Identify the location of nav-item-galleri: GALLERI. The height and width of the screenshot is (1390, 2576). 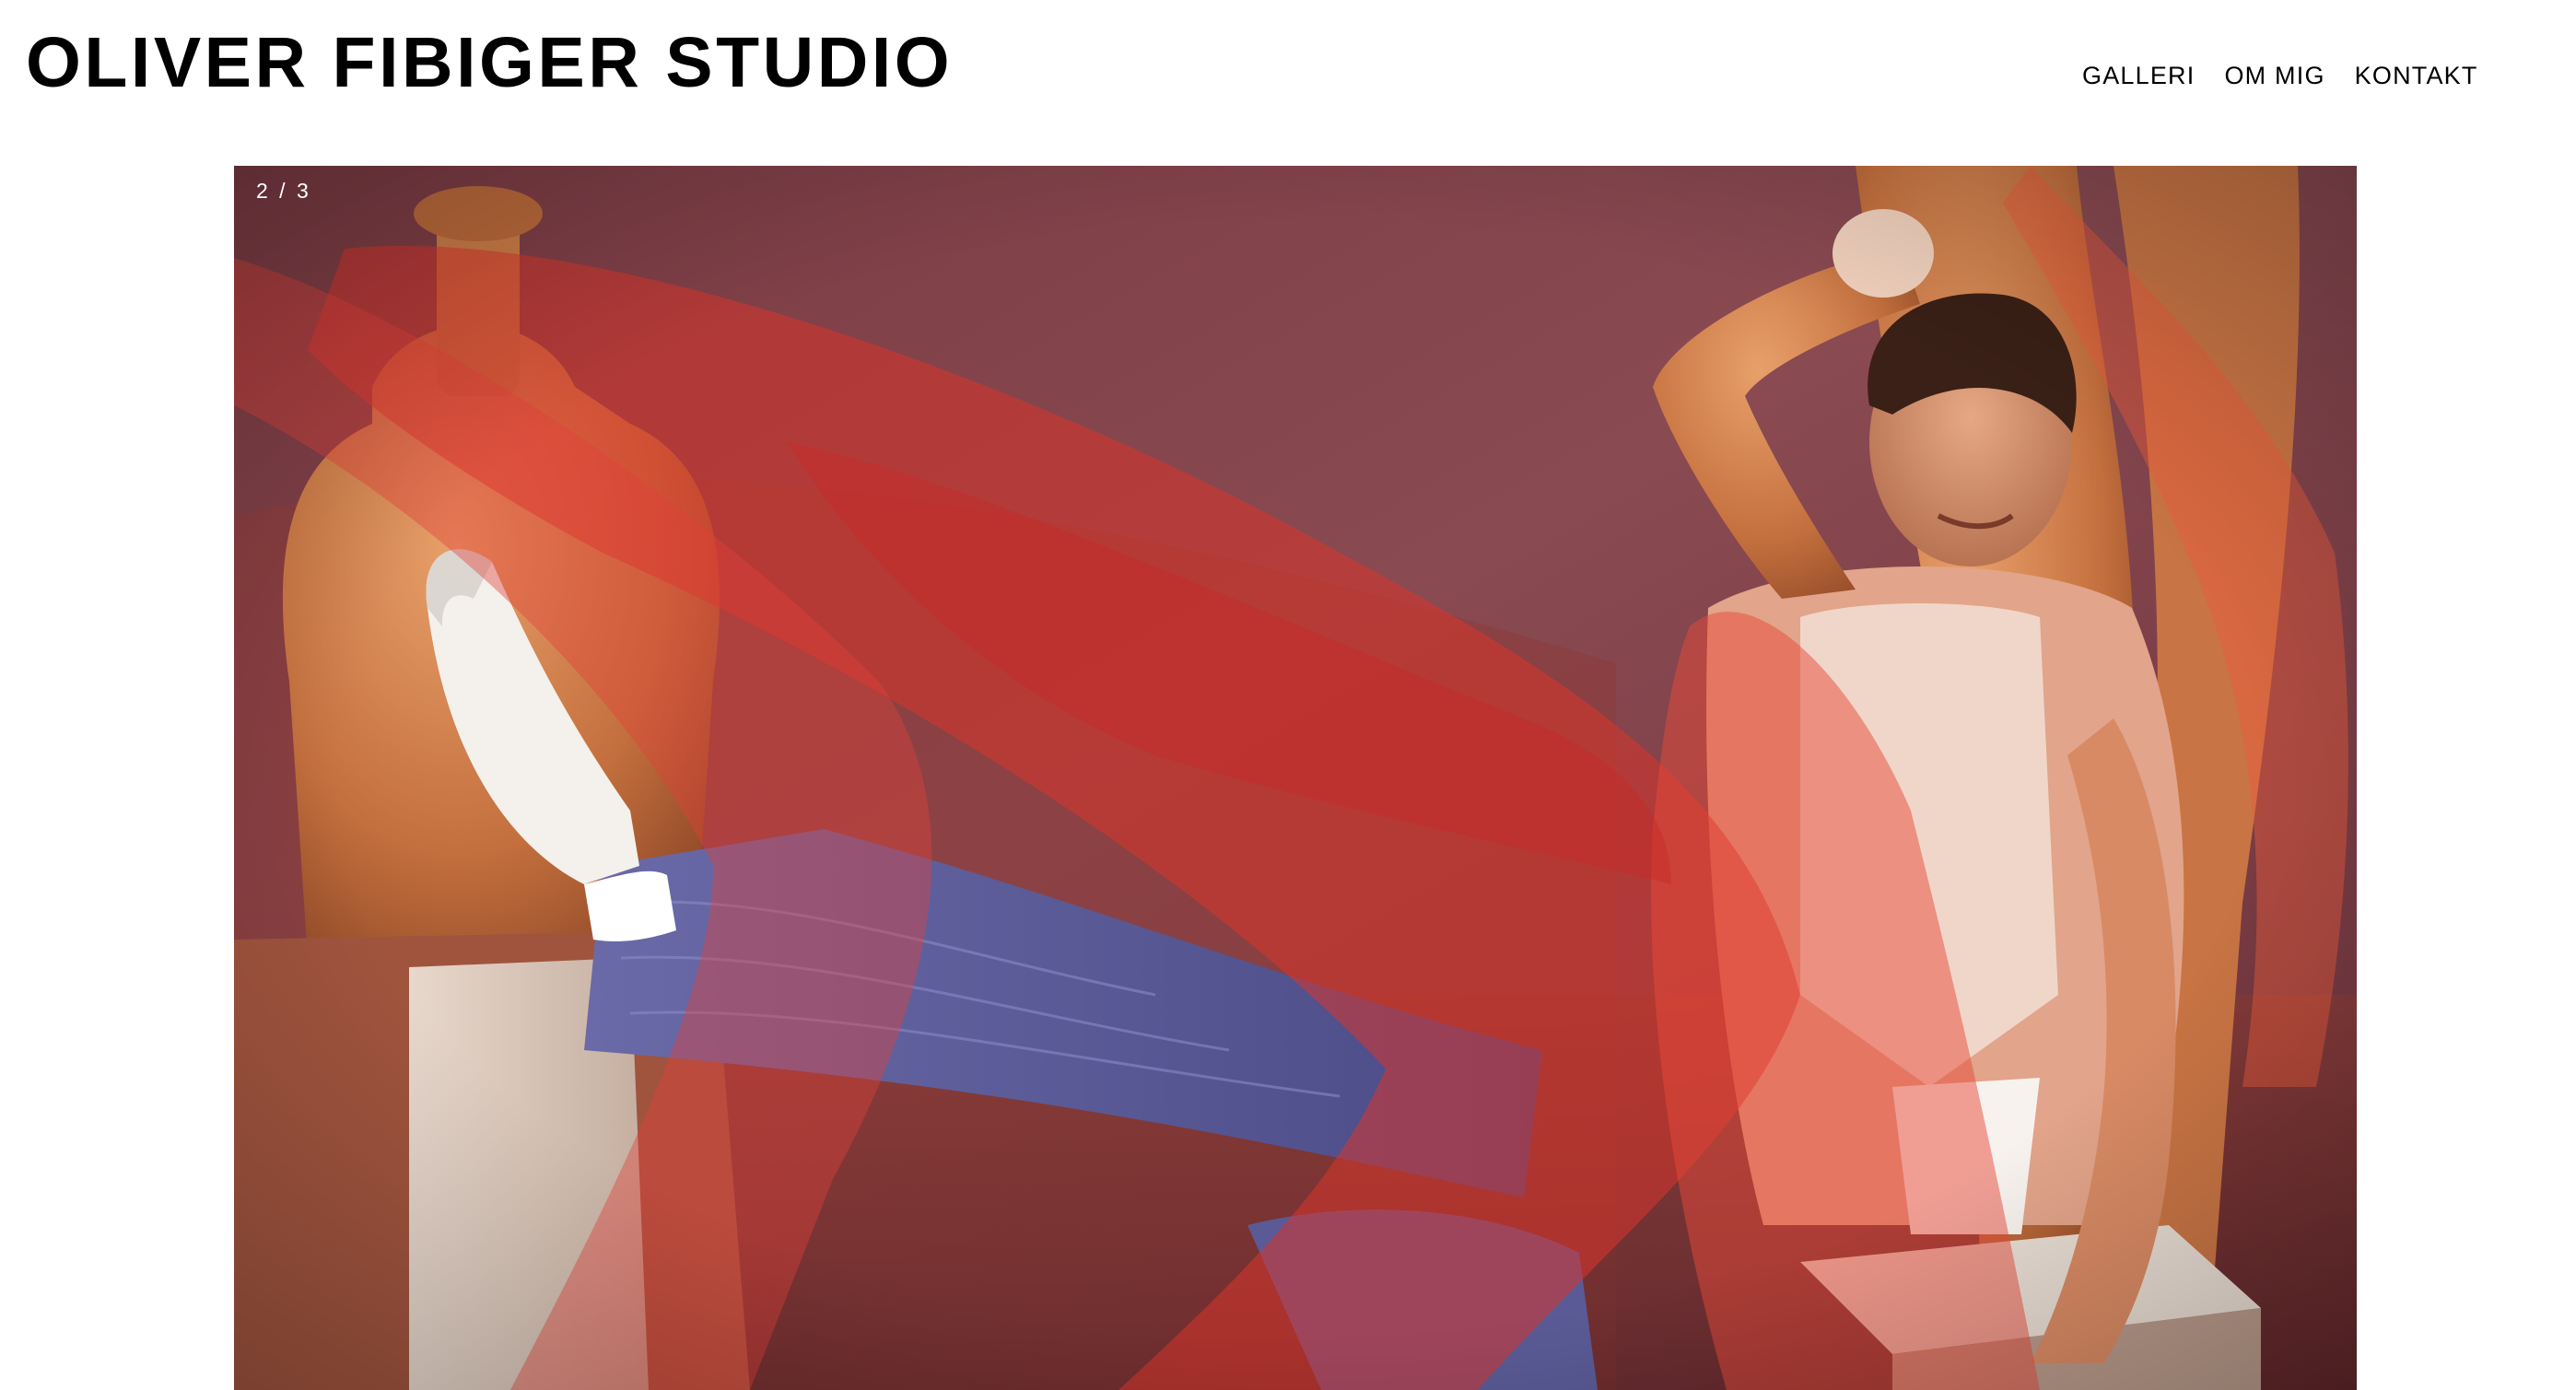
(2138, 75).